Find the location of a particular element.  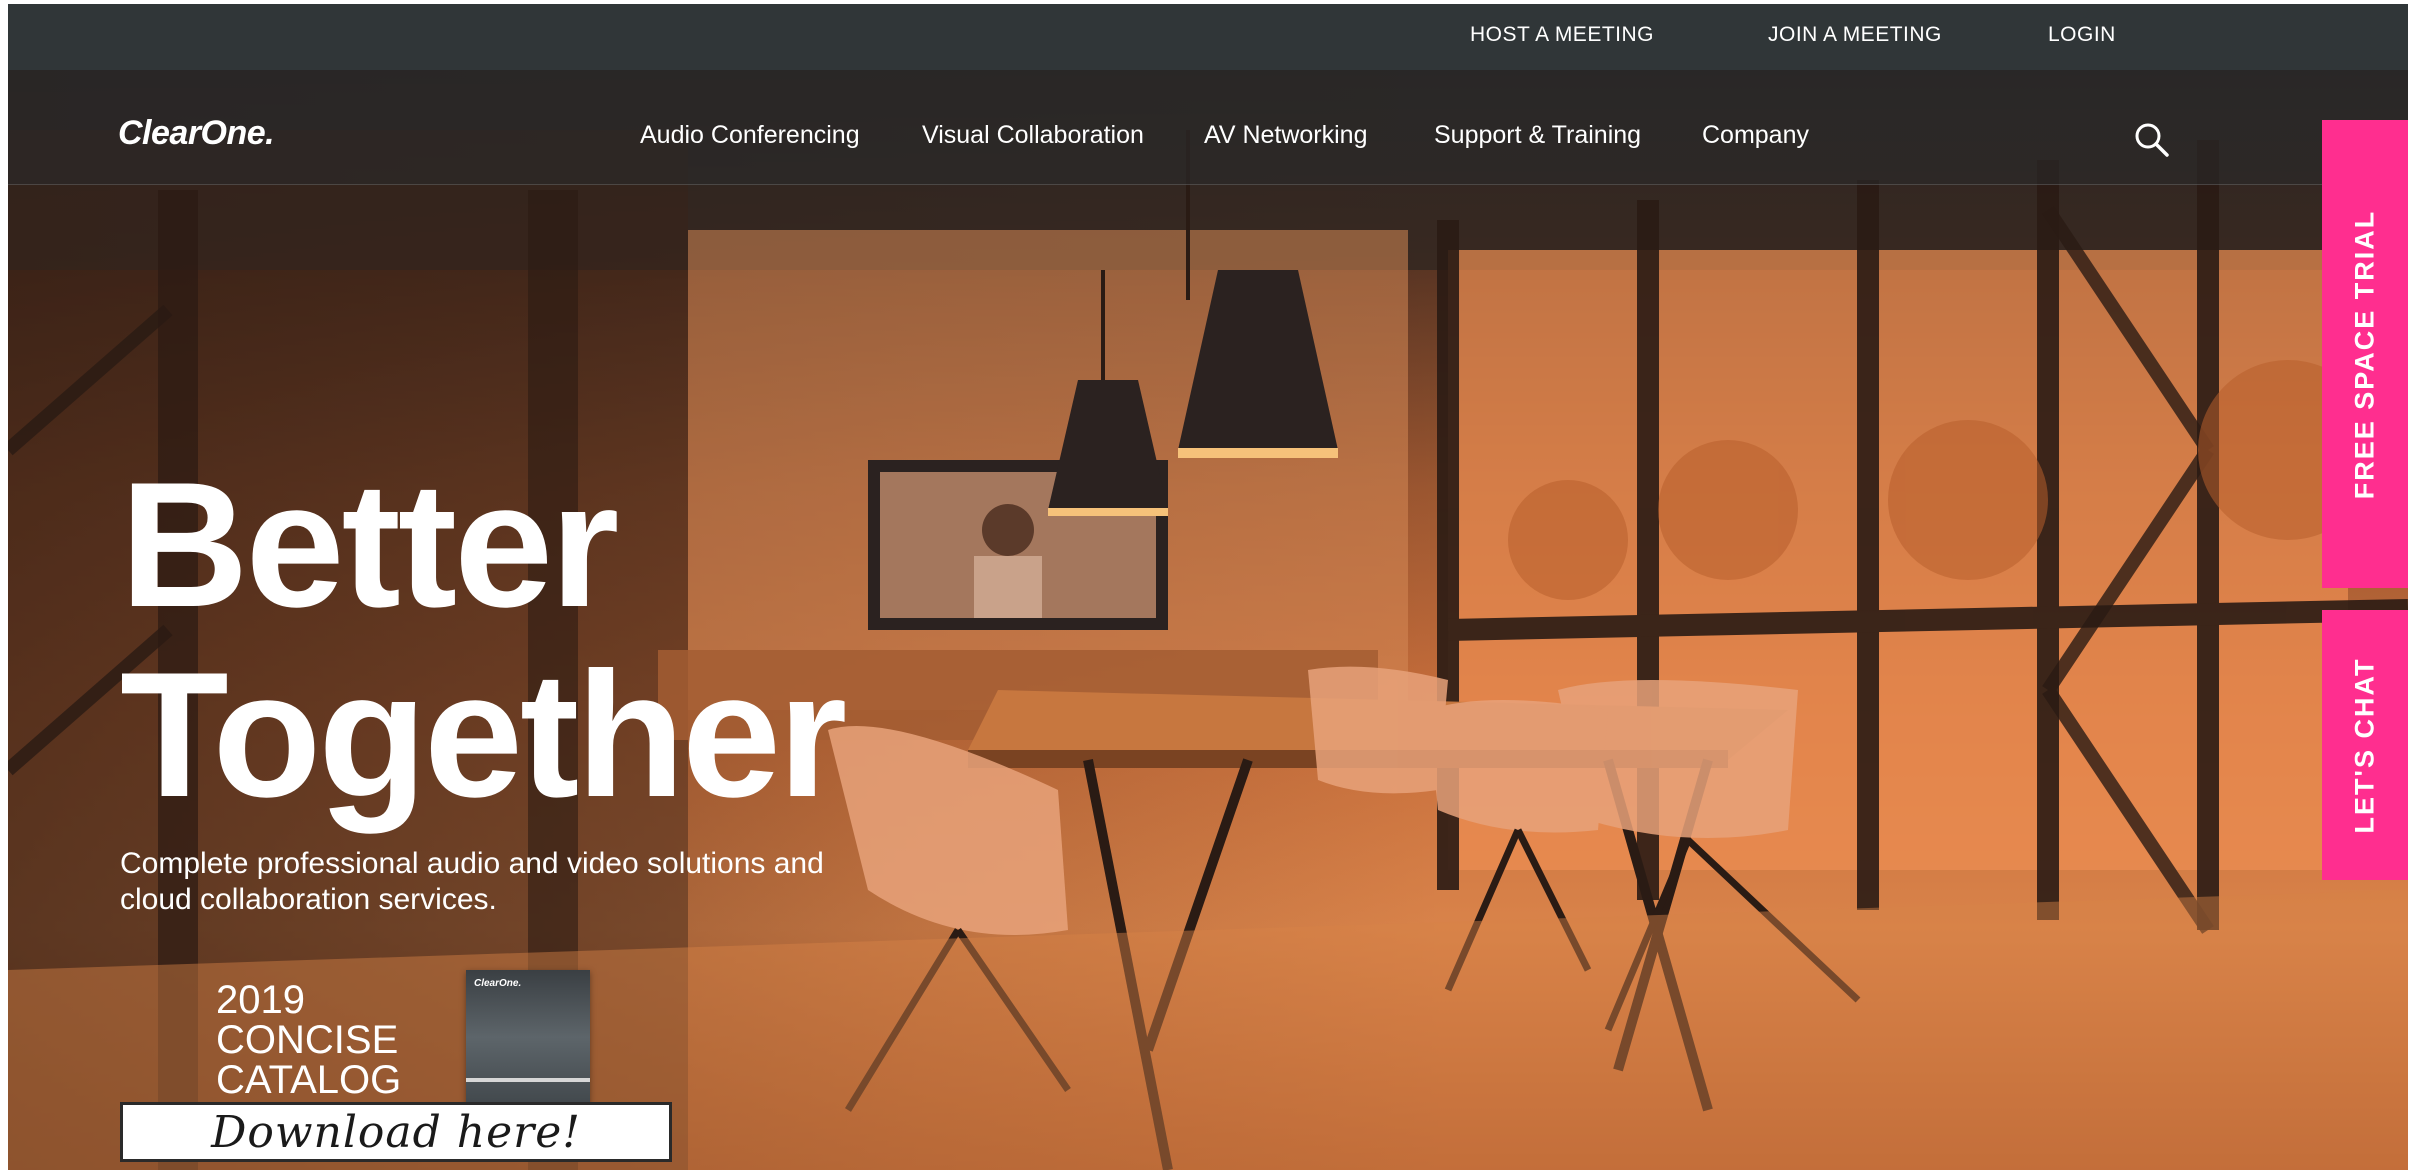

lets-chat-tab: LET'S CHAT is located at coordinates (2365, 745).